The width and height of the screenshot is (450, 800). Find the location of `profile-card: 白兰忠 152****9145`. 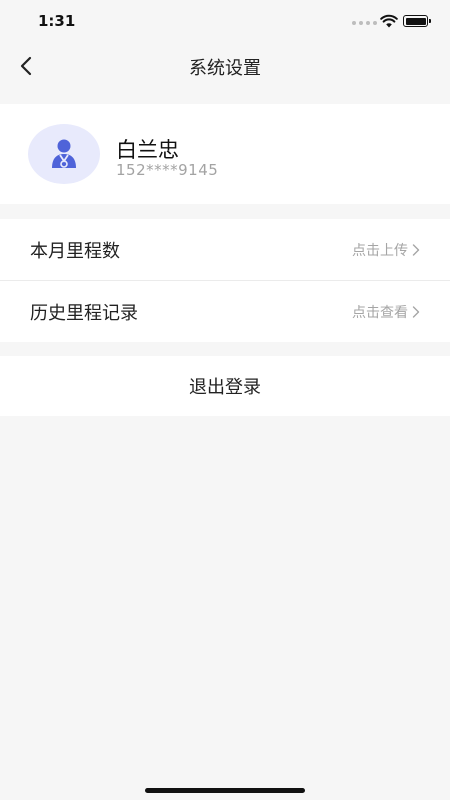

profile-card: 白兰忠 152****9145 is located at coordinates (225, 154).